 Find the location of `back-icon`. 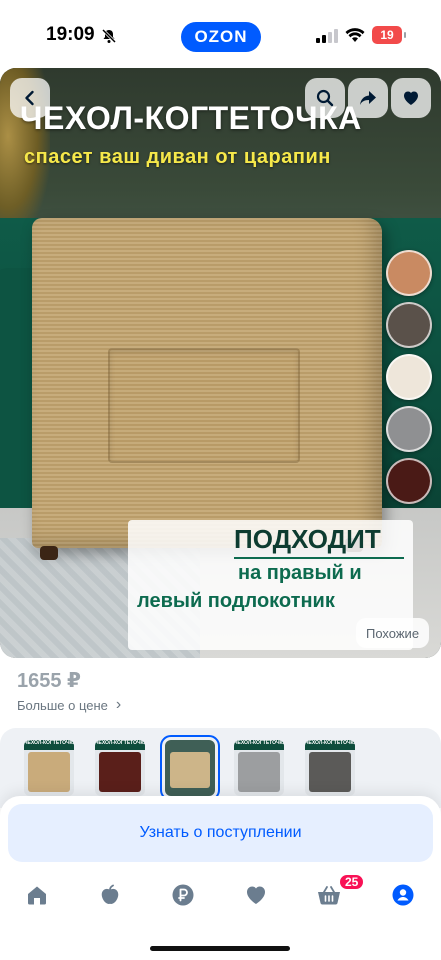

back-icon is located at coordinates (29, 98).